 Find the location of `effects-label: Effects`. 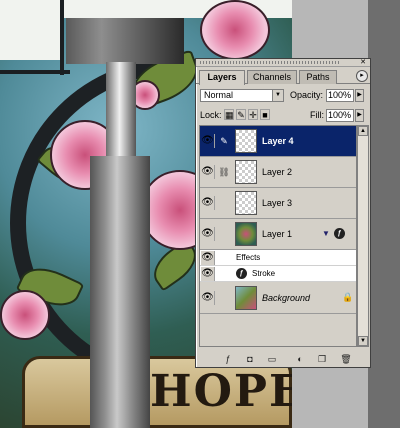

effects-label: Effects is located at coordinates (248, 257).